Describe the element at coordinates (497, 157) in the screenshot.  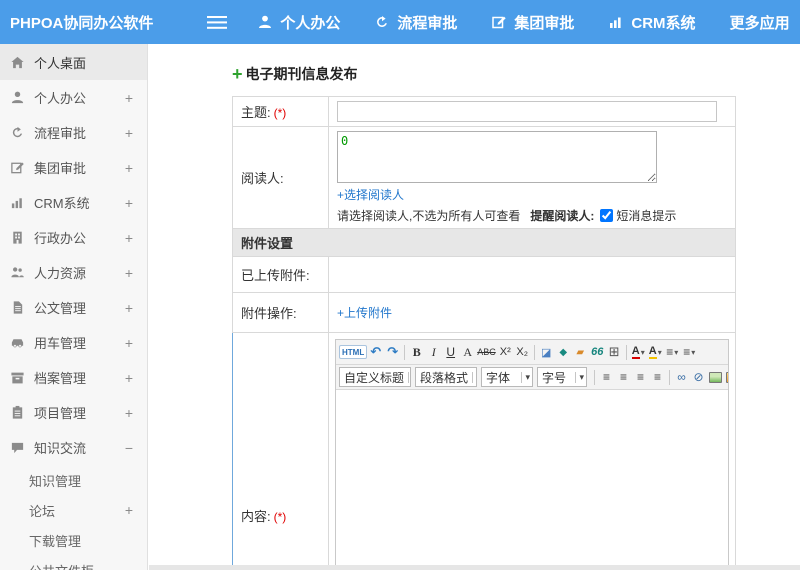
I see `readers-textarea: 0` at that location.